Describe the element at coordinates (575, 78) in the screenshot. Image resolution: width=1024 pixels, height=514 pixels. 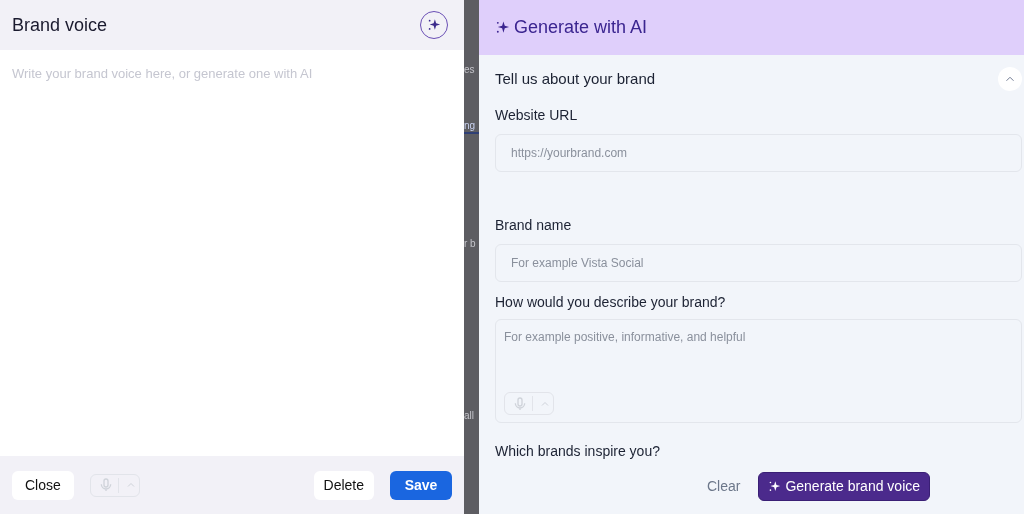
I see `section-title: Tell us about your brand` at that location.